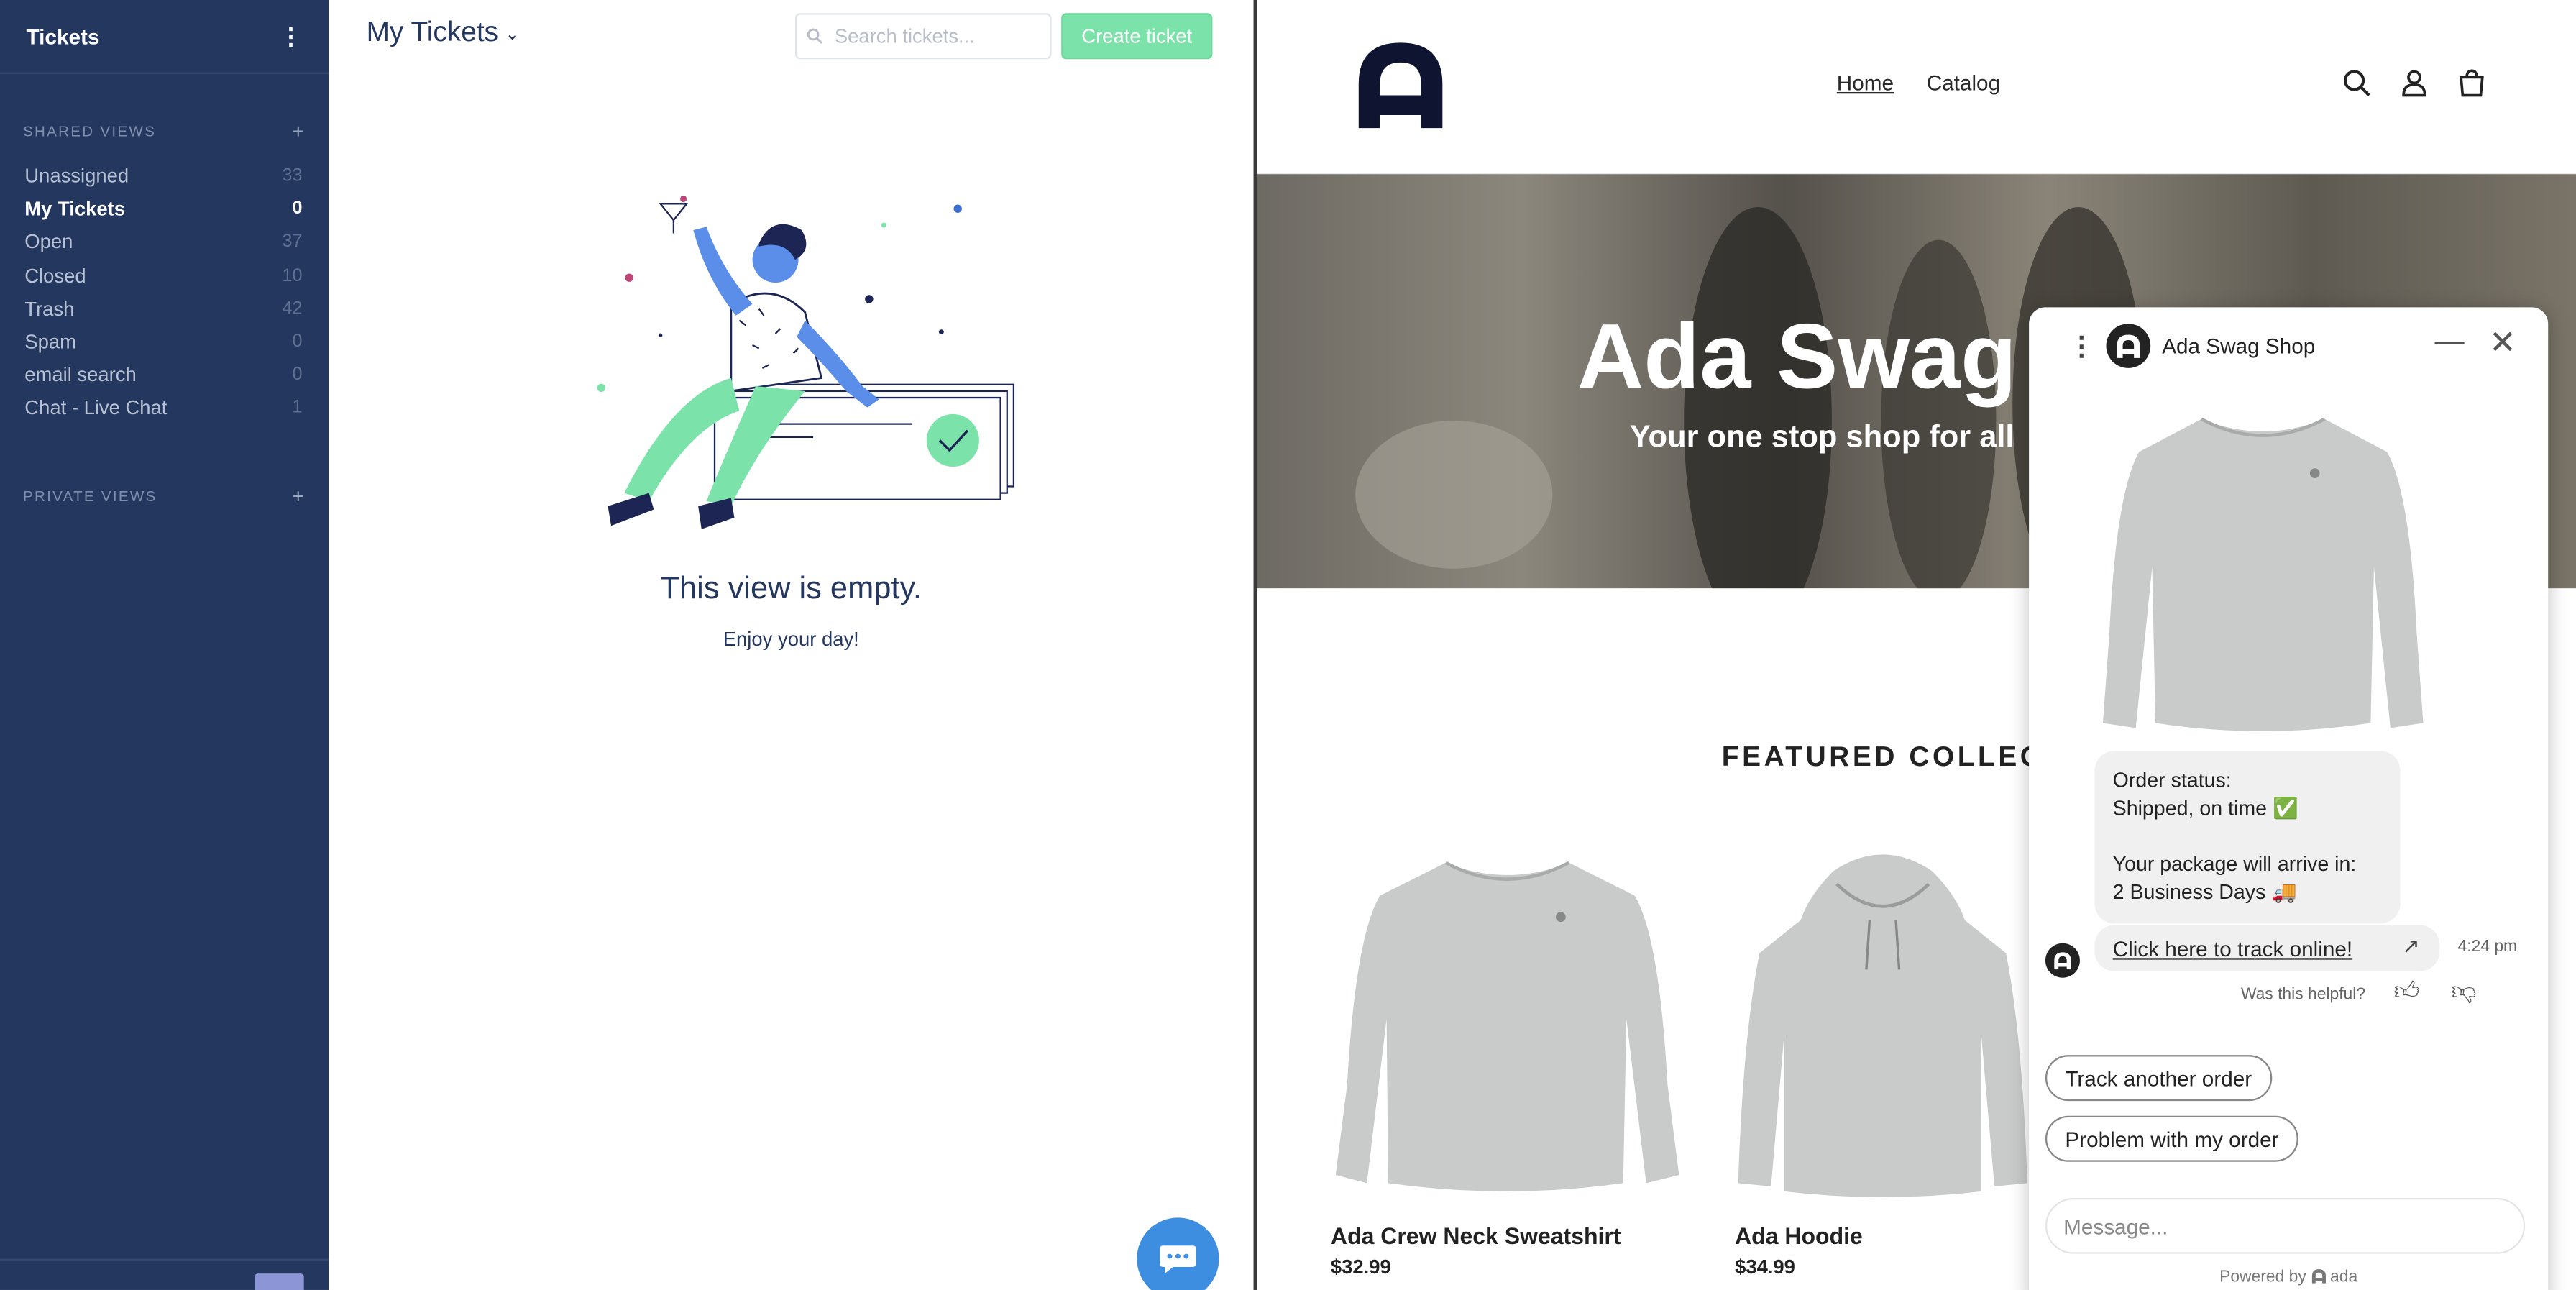  I want to click on sidebar-divider, so click(164, 1259).